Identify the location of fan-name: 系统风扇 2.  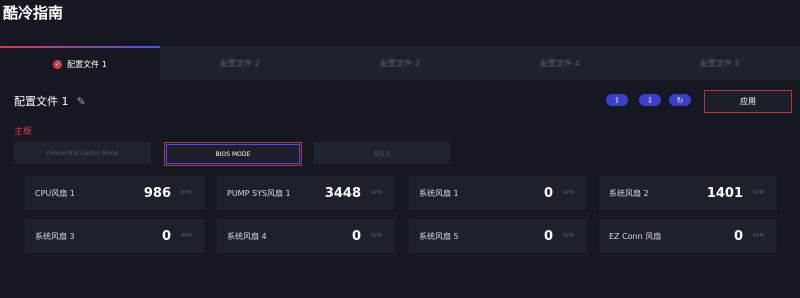
(629, 193).